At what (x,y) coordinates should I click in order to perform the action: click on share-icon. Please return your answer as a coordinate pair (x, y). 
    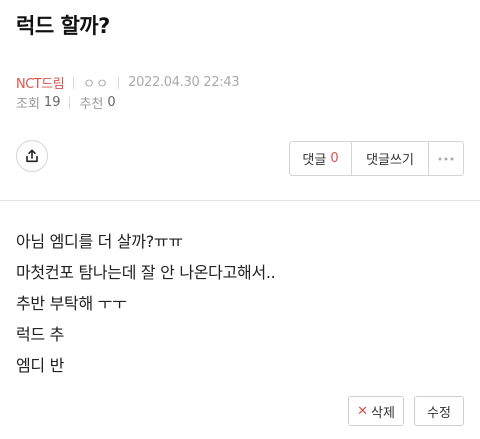
    Looking at the image, I should click on (32, 156).